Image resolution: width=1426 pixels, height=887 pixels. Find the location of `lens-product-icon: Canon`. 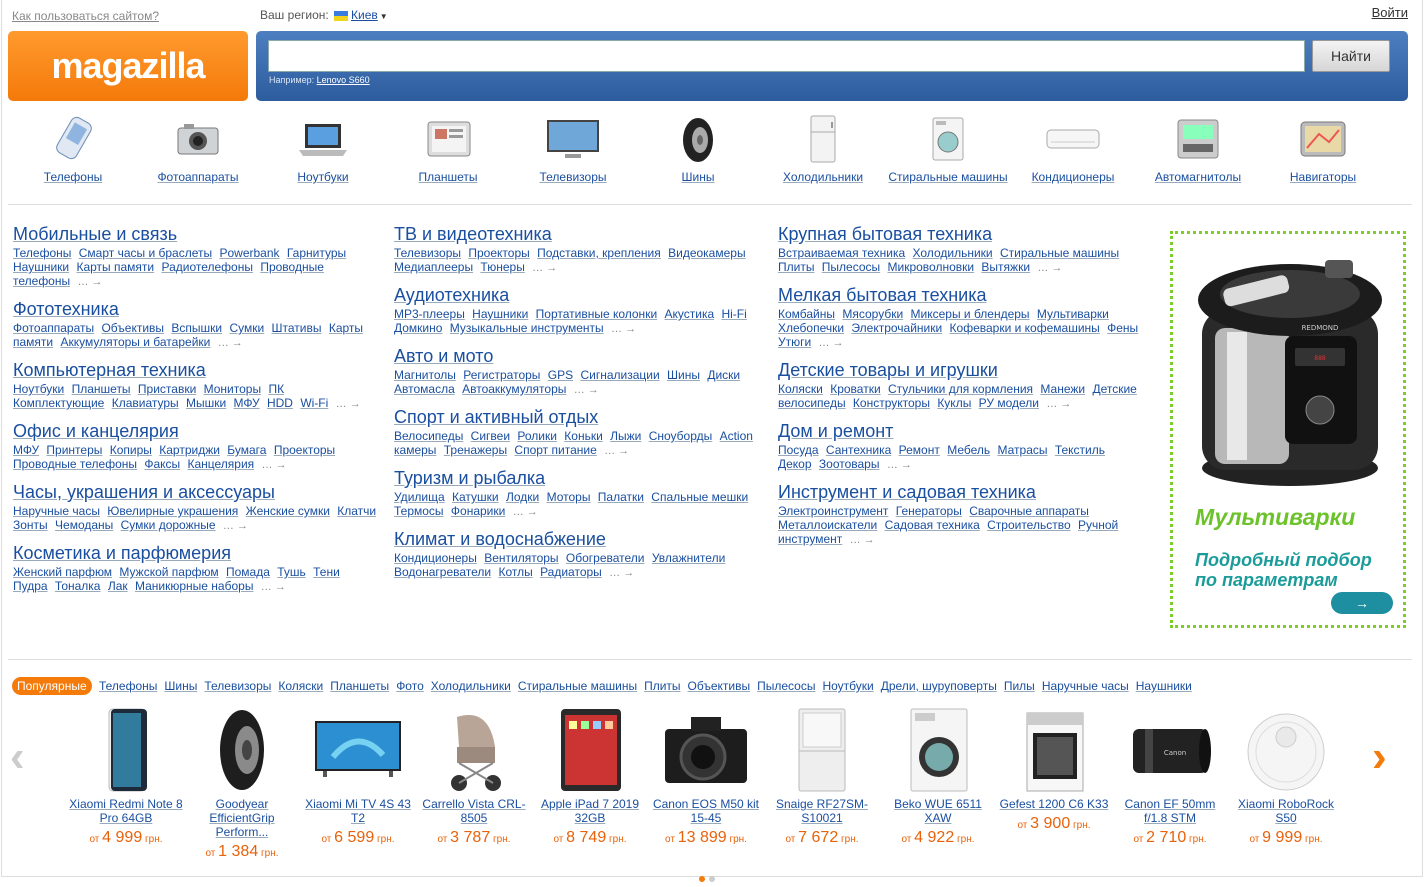

lens-product-icon: Canon is located at coordinates (1170, 750).